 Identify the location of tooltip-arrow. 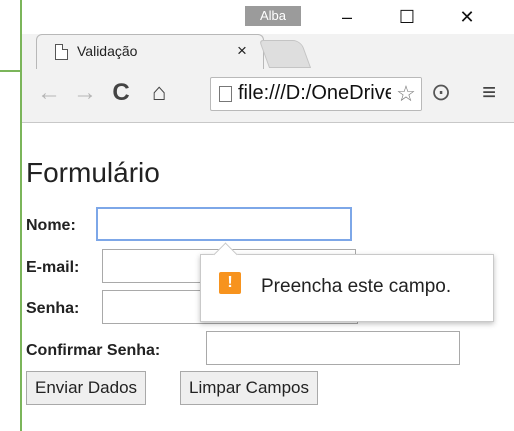
(225, 254).